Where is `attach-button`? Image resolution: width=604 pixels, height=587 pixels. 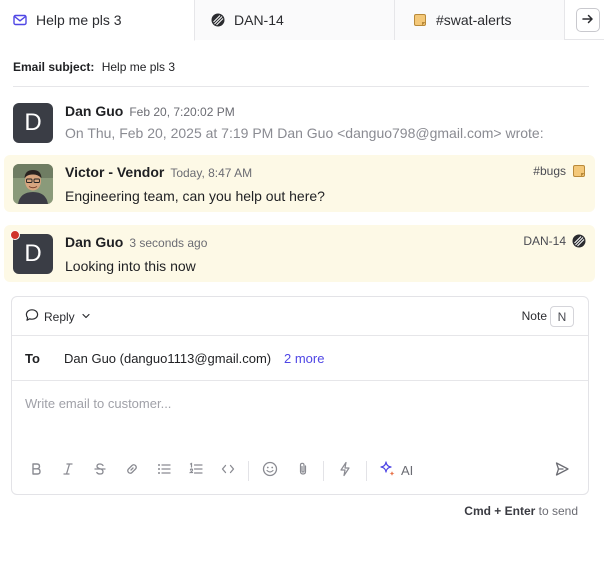
attach-button is located at coordinates (303, 470).